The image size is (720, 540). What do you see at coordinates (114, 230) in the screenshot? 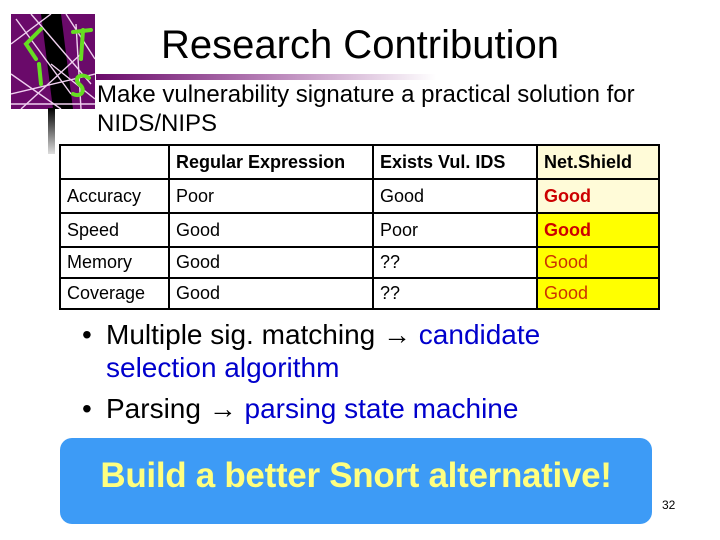
I see `row-label: Speed` at bounding box center [114, 230].